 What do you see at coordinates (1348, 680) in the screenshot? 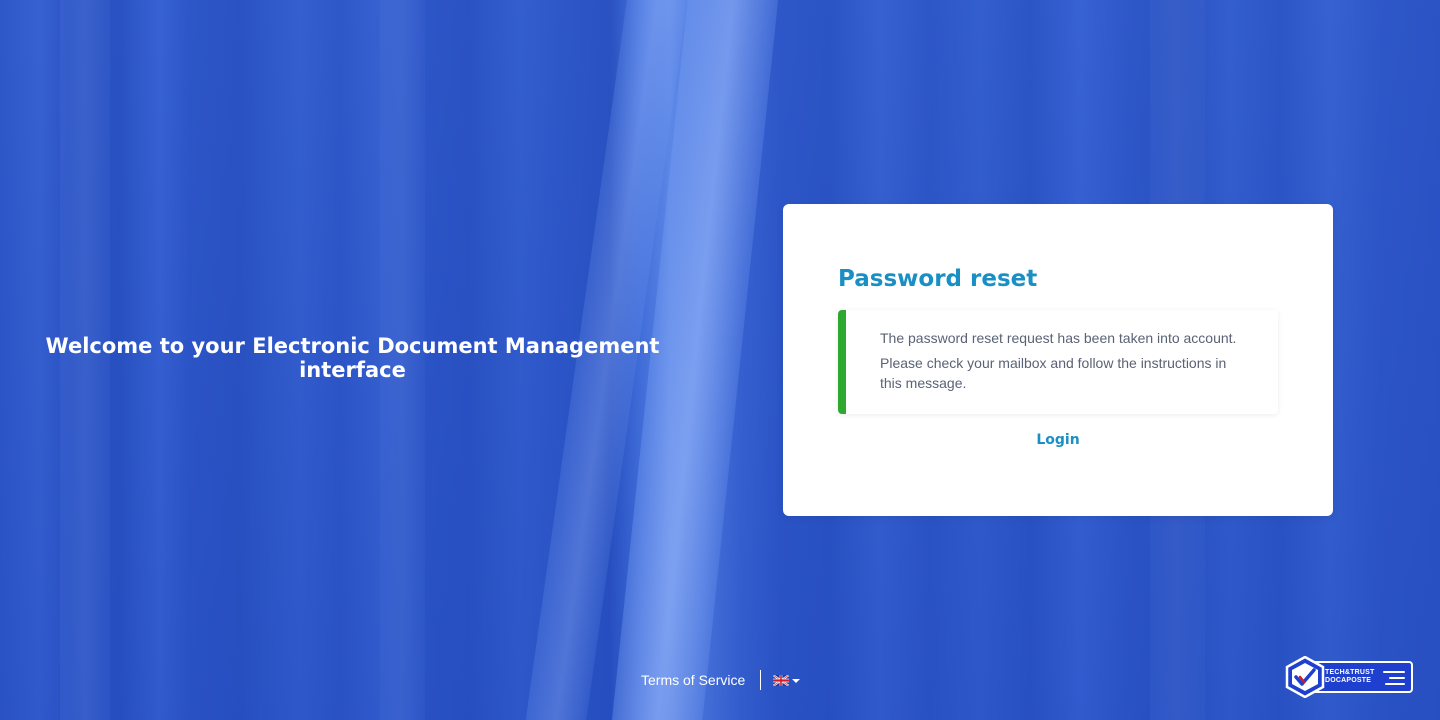
I see `badge-line-2: DOCAPOSTE` at bounding box center [1348, 680].